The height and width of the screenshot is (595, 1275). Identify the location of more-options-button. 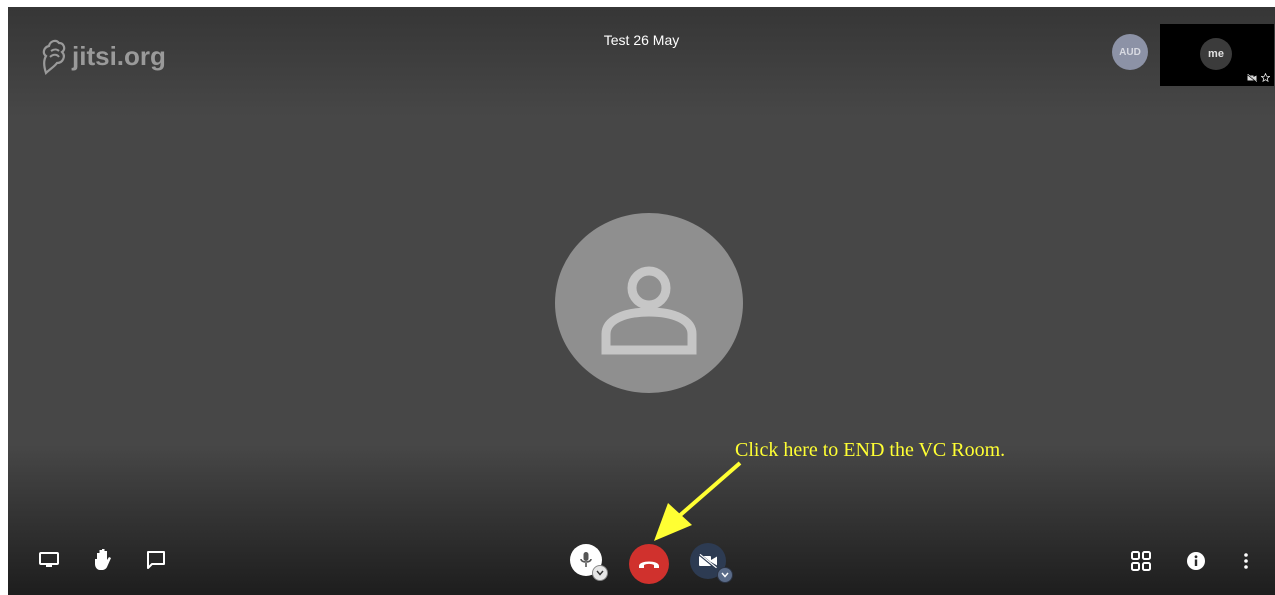
(1246, 561).